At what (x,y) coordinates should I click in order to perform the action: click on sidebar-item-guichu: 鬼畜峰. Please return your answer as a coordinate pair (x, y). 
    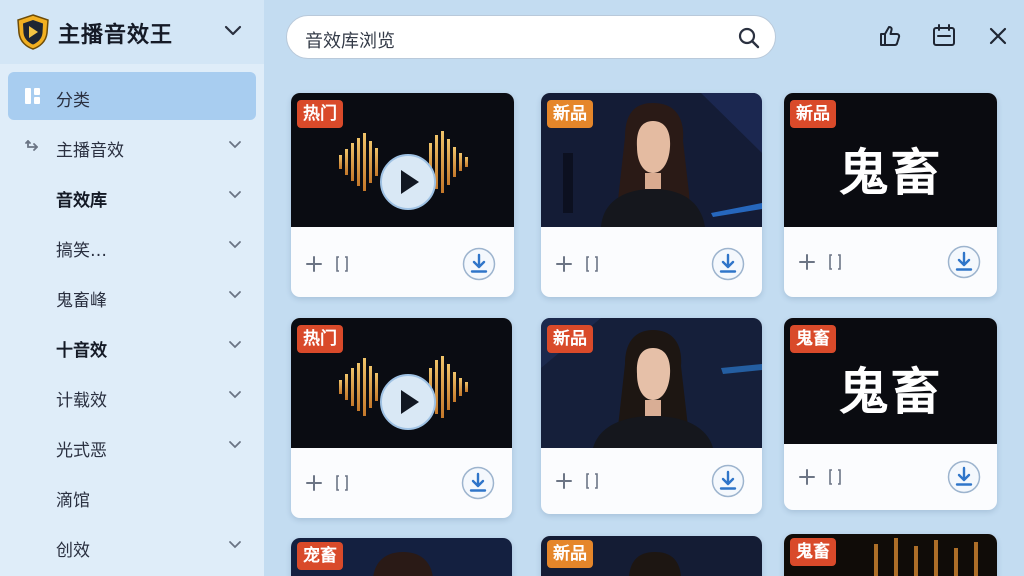
    Looking at the image, I should click on (132, 296).